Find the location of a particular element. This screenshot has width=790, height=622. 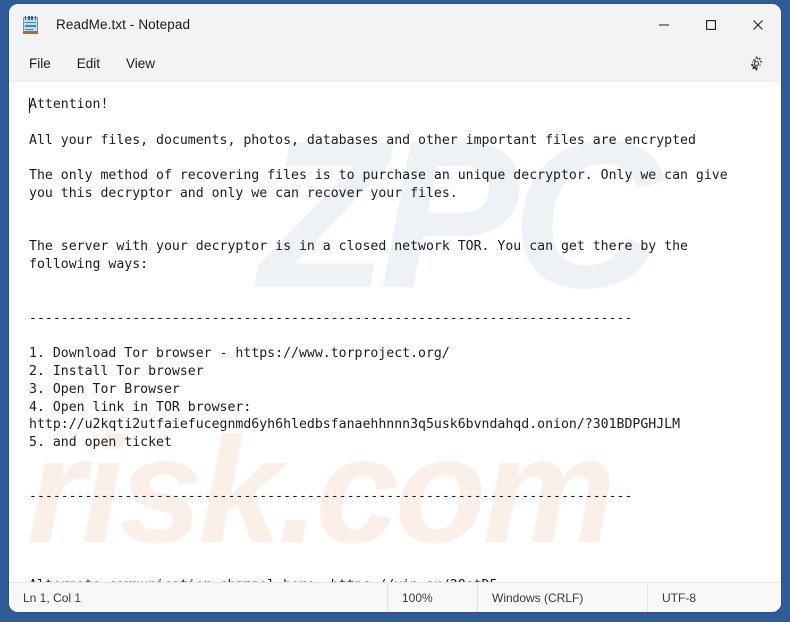

menu-bar: File Edit View is located at coordinates (395, 63).